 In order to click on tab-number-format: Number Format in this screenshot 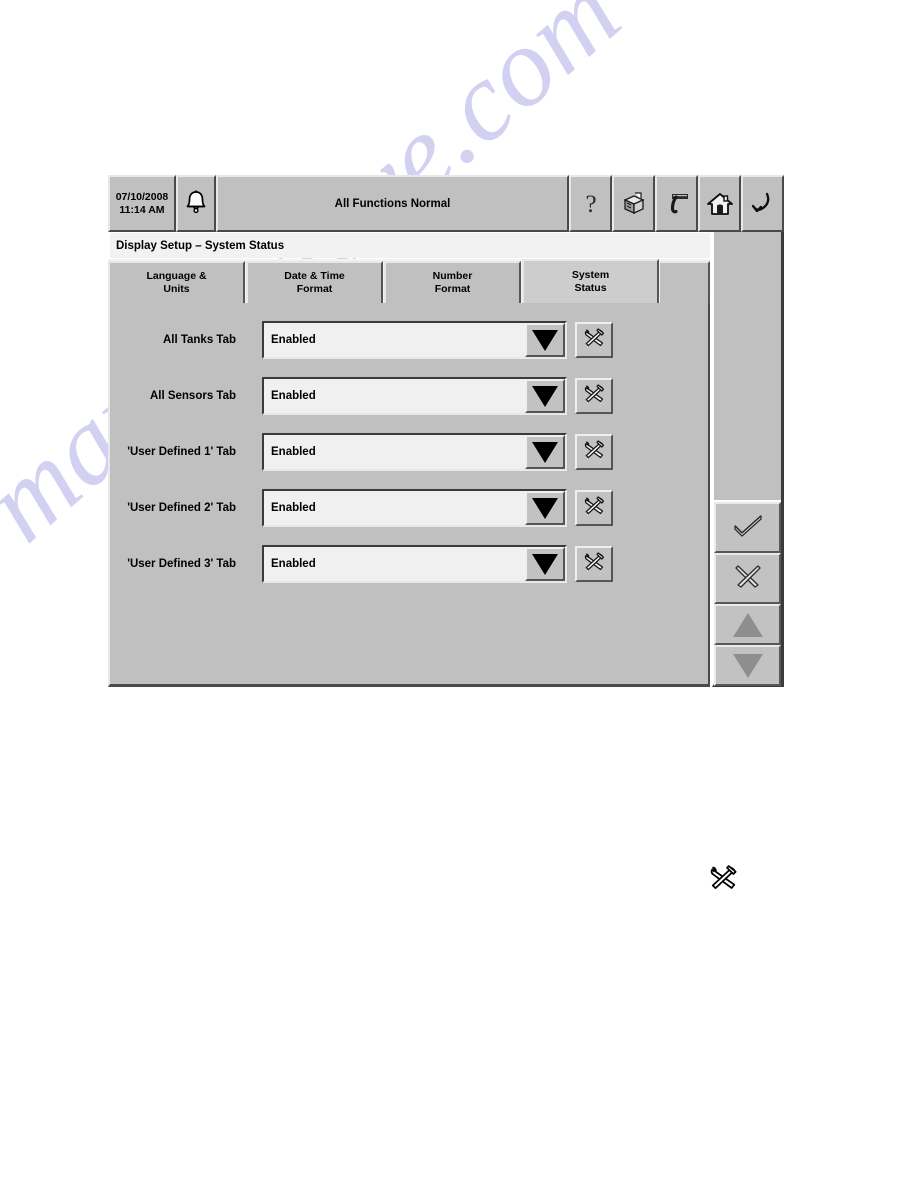, I will do `click(452, 282)`.